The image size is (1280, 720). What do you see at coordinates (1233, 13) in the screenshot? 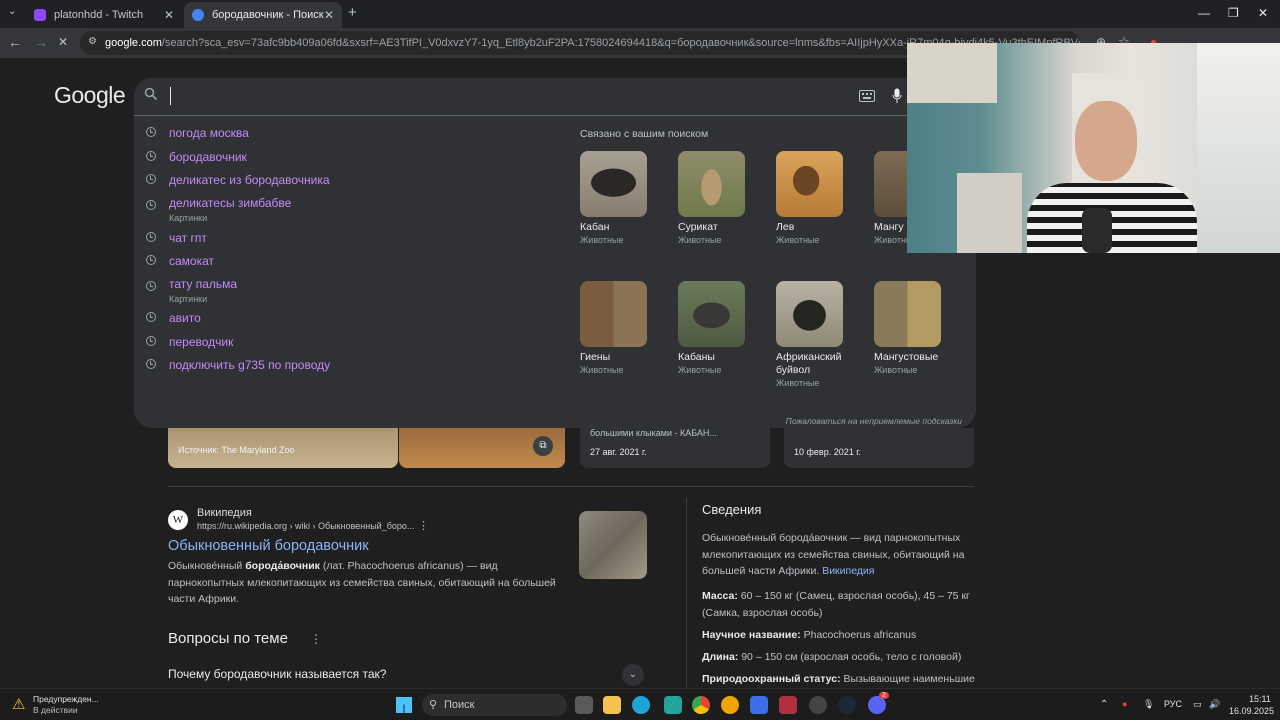
I see `maximize-button: ❐` at bounding box center [1233, 13].